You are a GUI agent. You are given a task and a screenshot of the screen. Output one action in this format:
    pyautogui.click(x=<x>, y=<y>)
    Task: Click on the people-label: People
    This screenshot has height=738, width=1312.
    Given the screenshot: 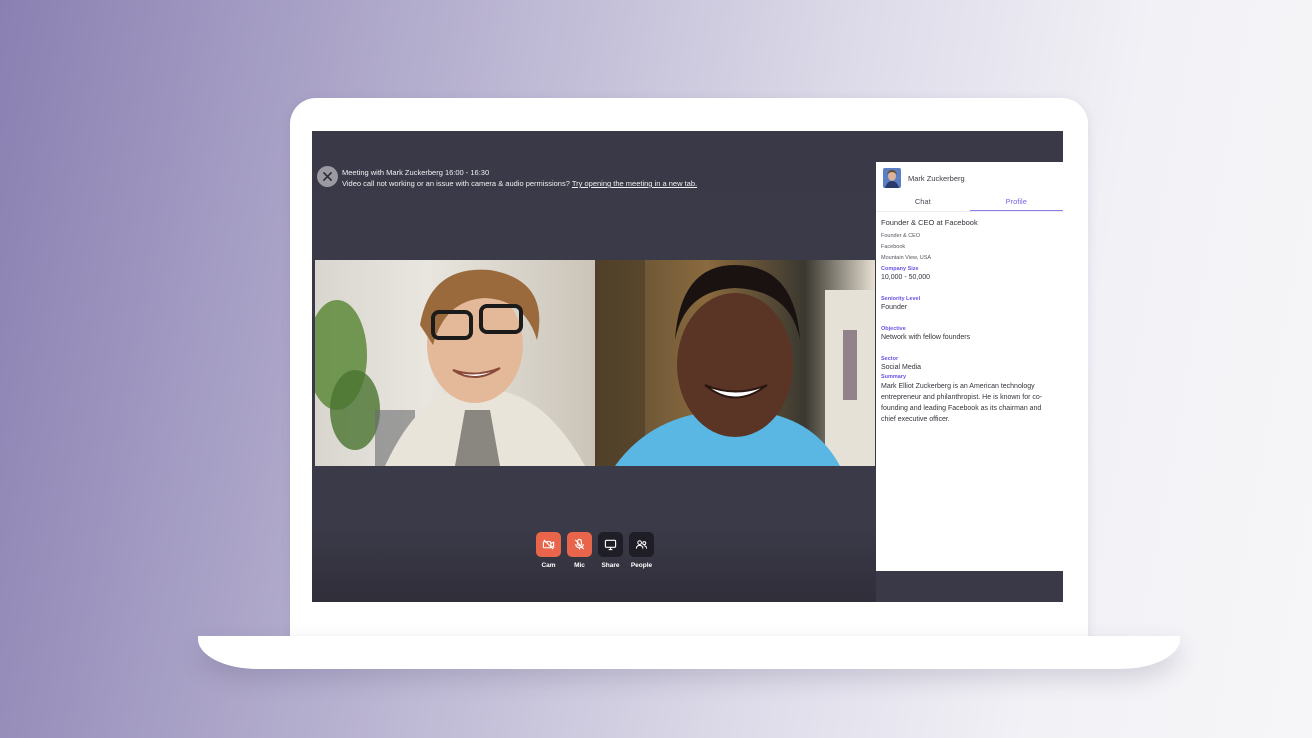 What is the action you would take?
    pyautogui.click(x=641, y=565)
    